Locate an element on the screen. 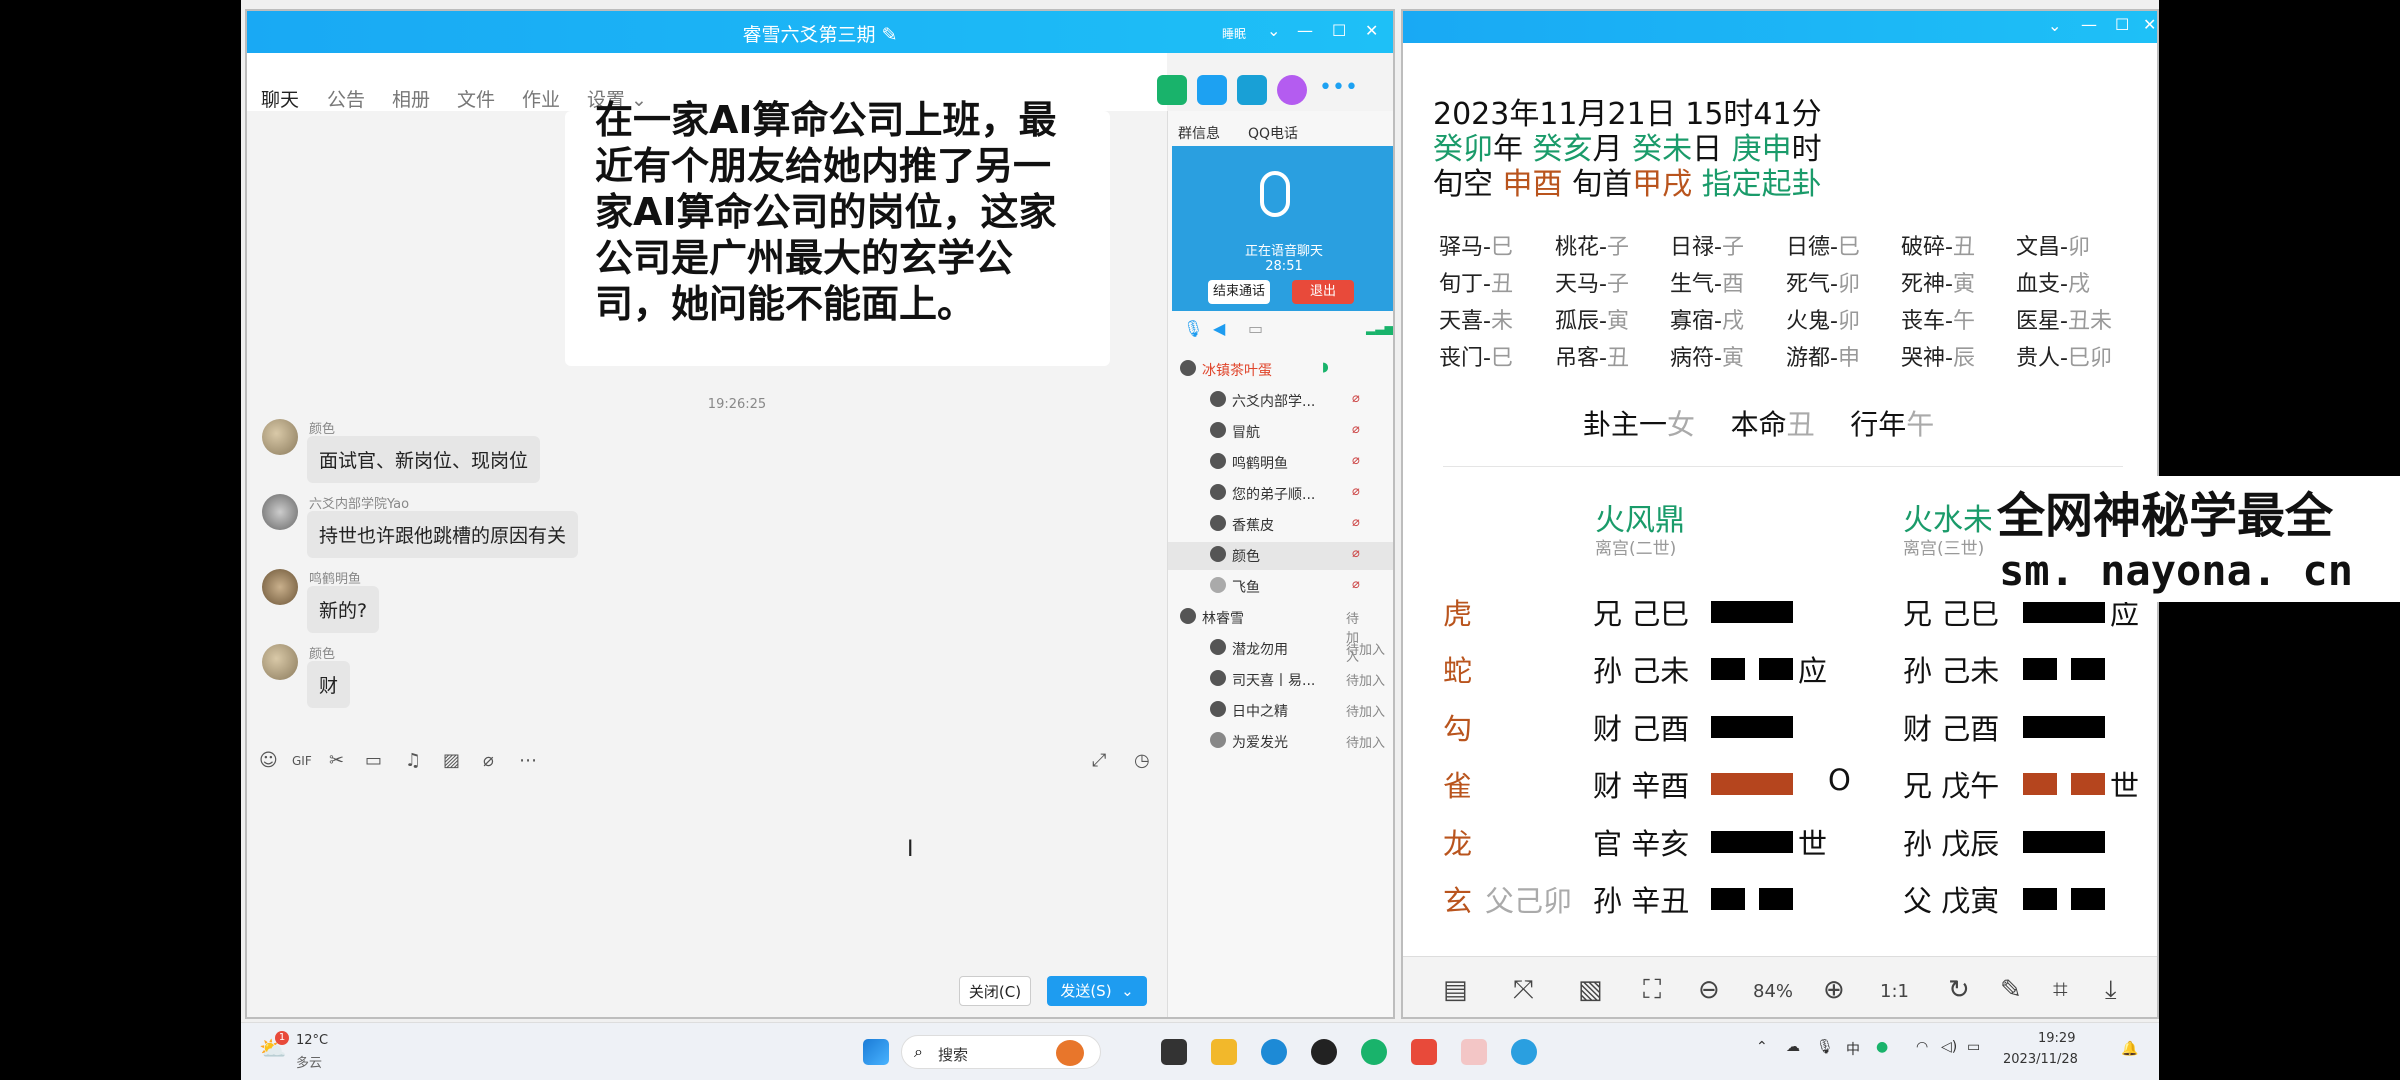 This screenshot has height=1080, width=2400. edge-icon is located at coordinates (1274, 1052).